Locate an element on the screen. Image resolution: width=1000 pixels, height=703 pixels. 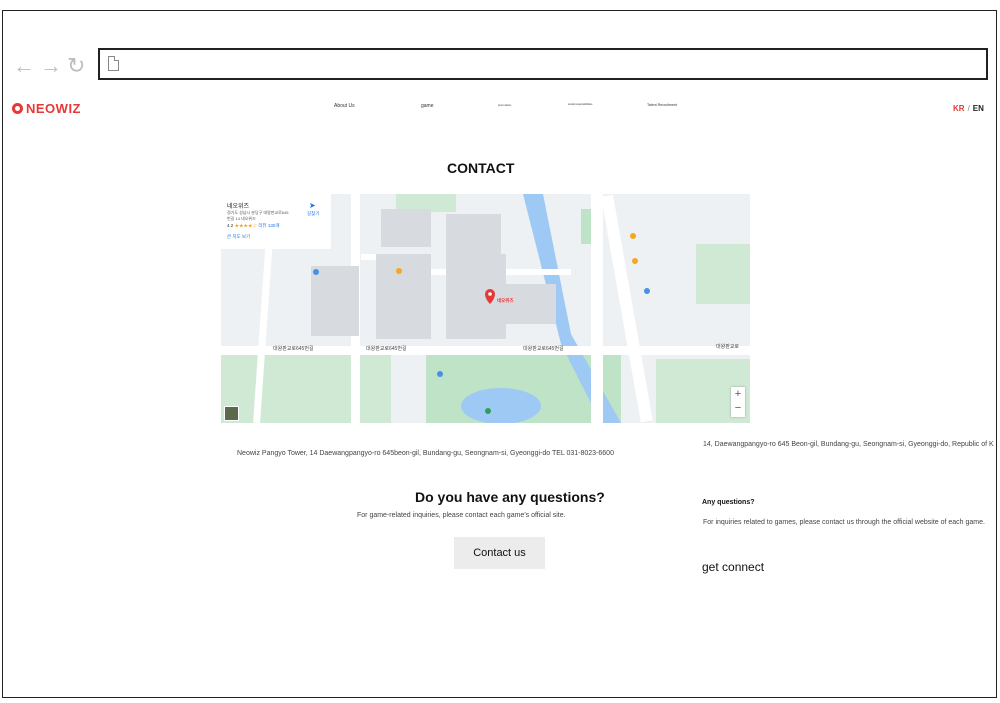
lang-en: EN is located at coordinates (978, 108).